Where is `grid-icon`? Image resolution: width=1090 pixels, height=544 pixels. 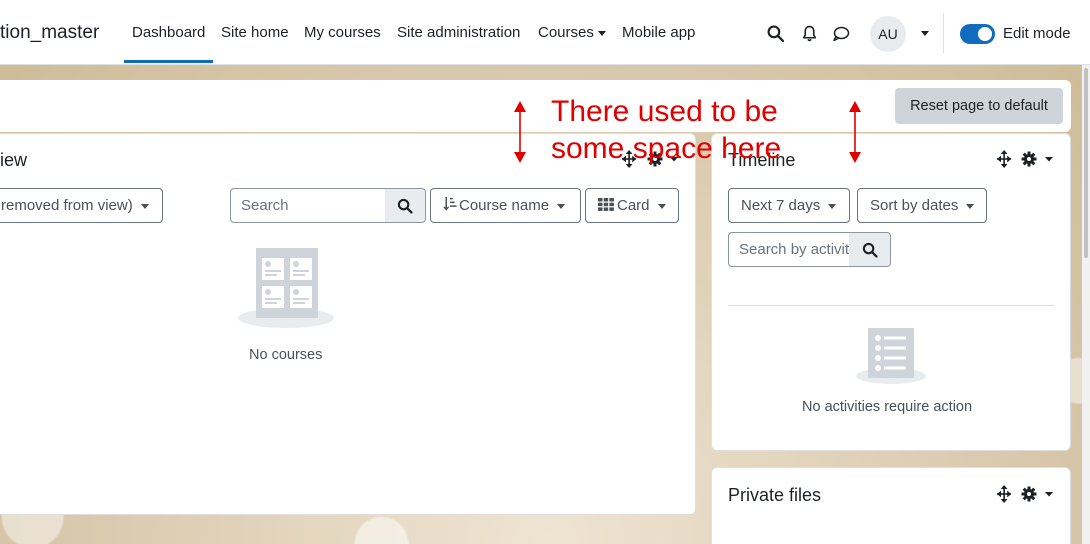
grid-icon is located at coordinates (607, 206).